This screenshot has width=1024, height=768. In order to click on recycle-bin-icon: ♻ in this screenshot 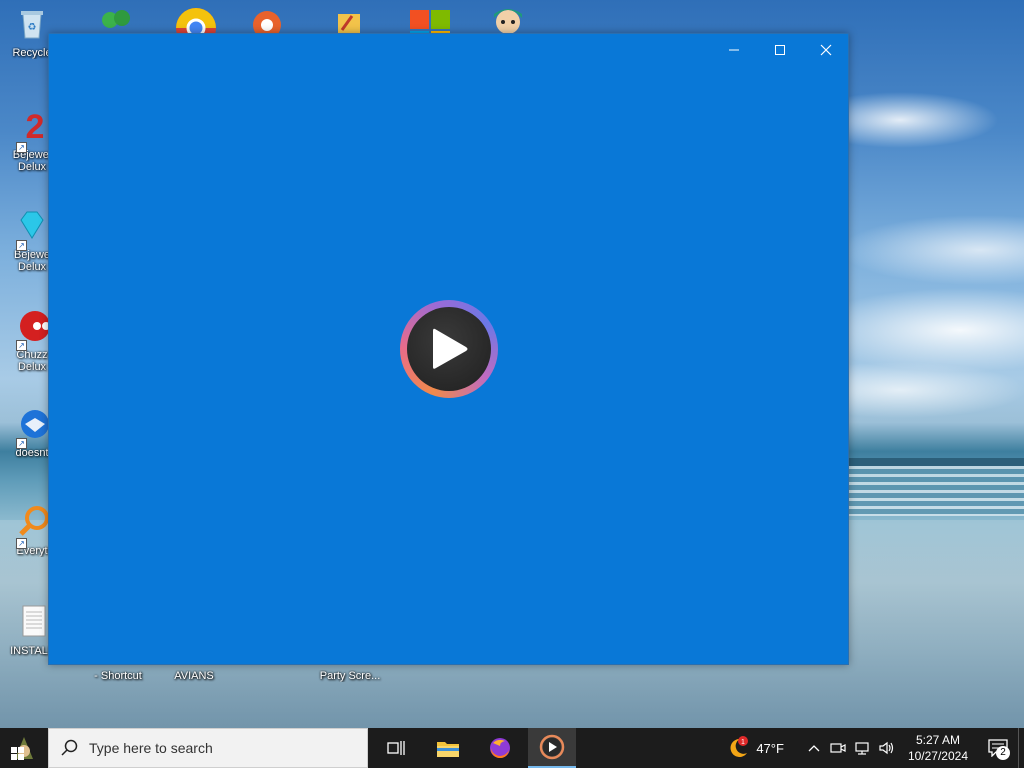, I will do `click(32, 25)`.